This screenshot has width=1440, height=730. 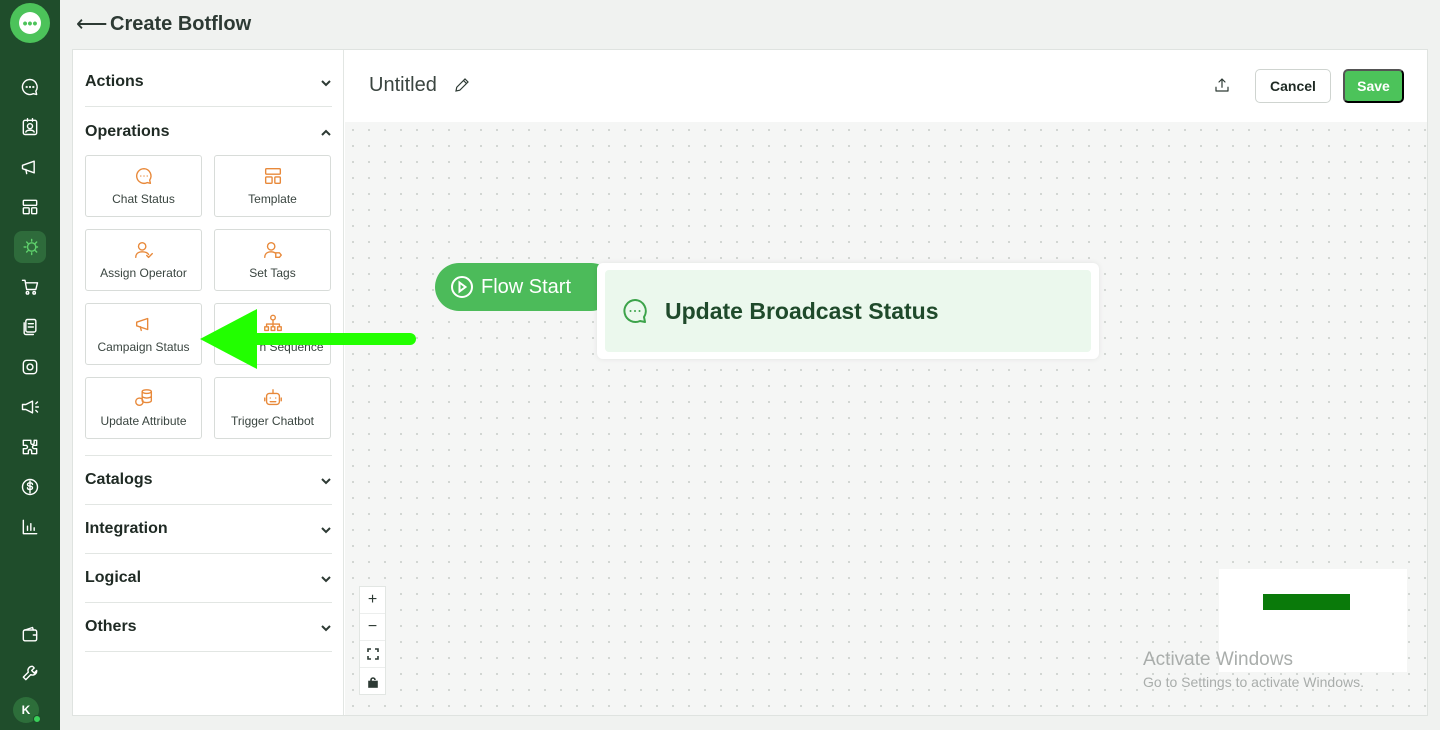 What do you see at coordinates (143, 199) in the screenshot?
I see `card-label: Chat Status` at bounding box center [143, 199].